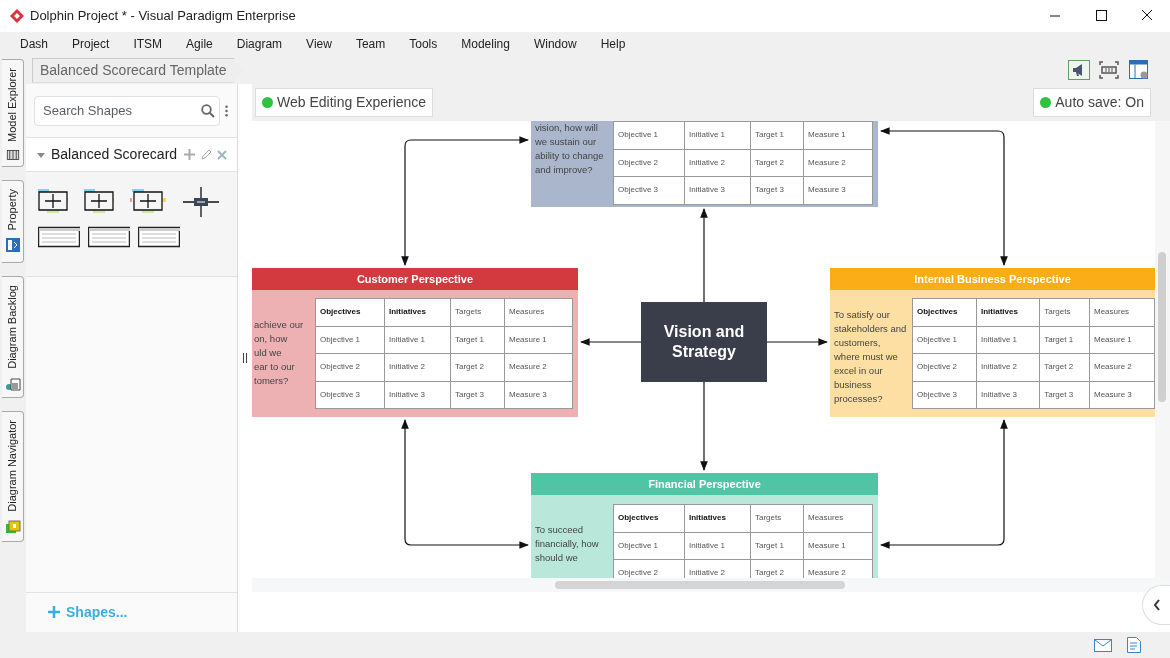 Image resolution: width=1170 pixels, height=658 pixels. What do you see at coordinates (1139, 70) in the screenshot?
I see `layout-panel-icon` at bounding box center [1139, 70].